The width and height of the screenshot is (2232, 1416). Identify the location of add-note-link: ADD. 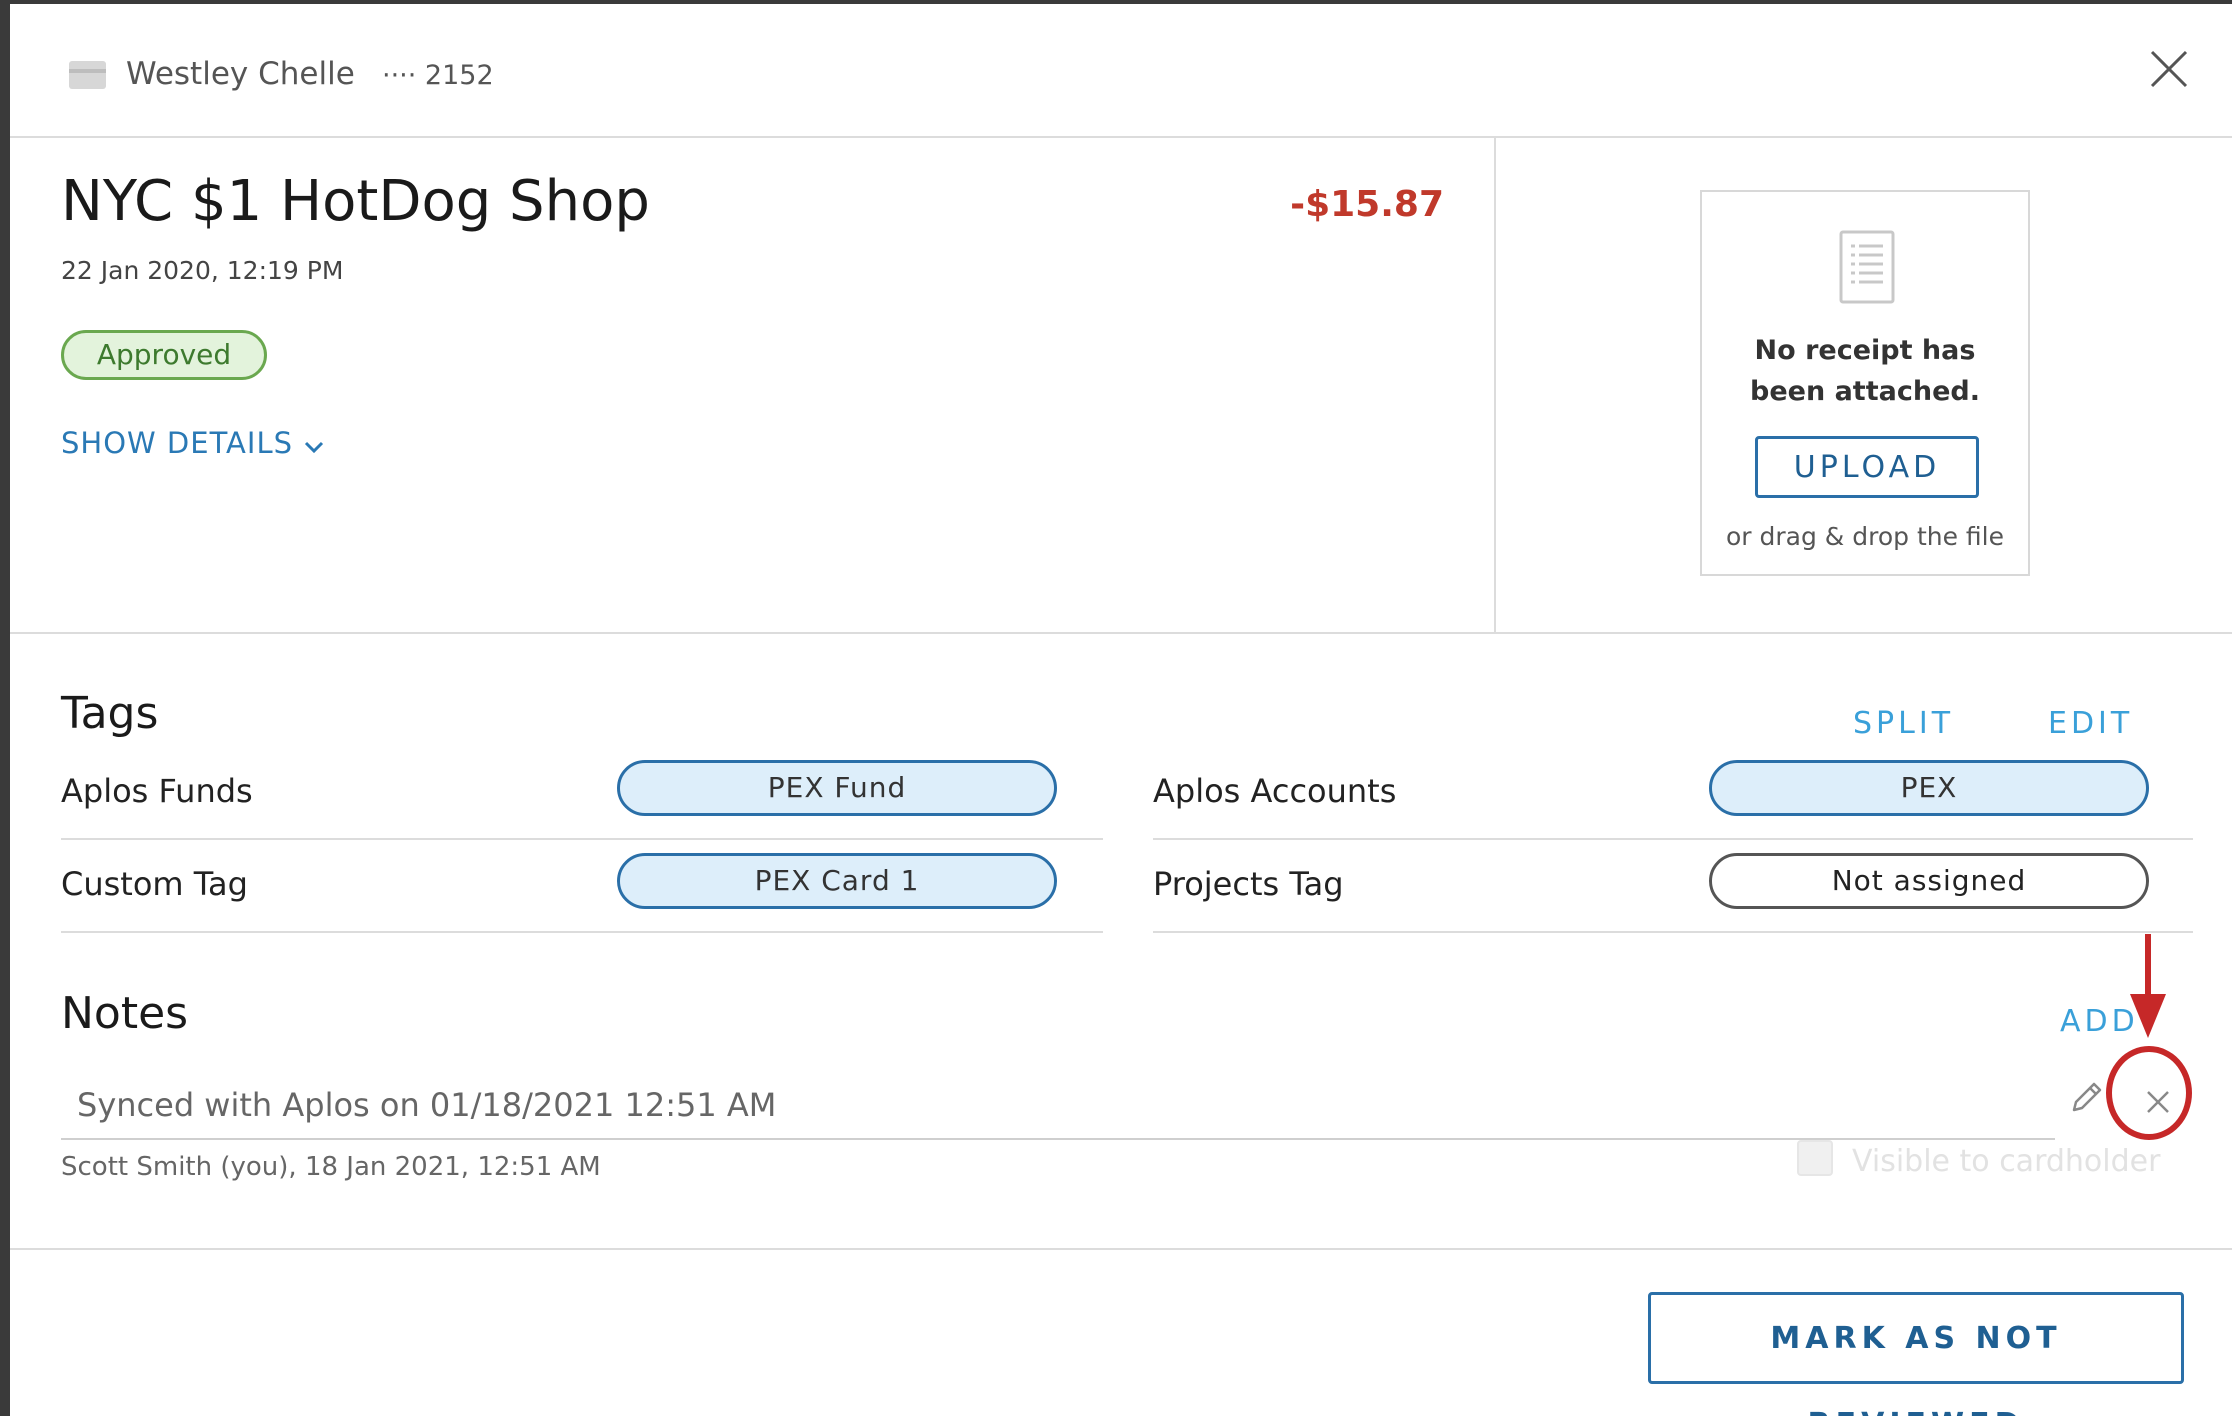
(2099, 1021).